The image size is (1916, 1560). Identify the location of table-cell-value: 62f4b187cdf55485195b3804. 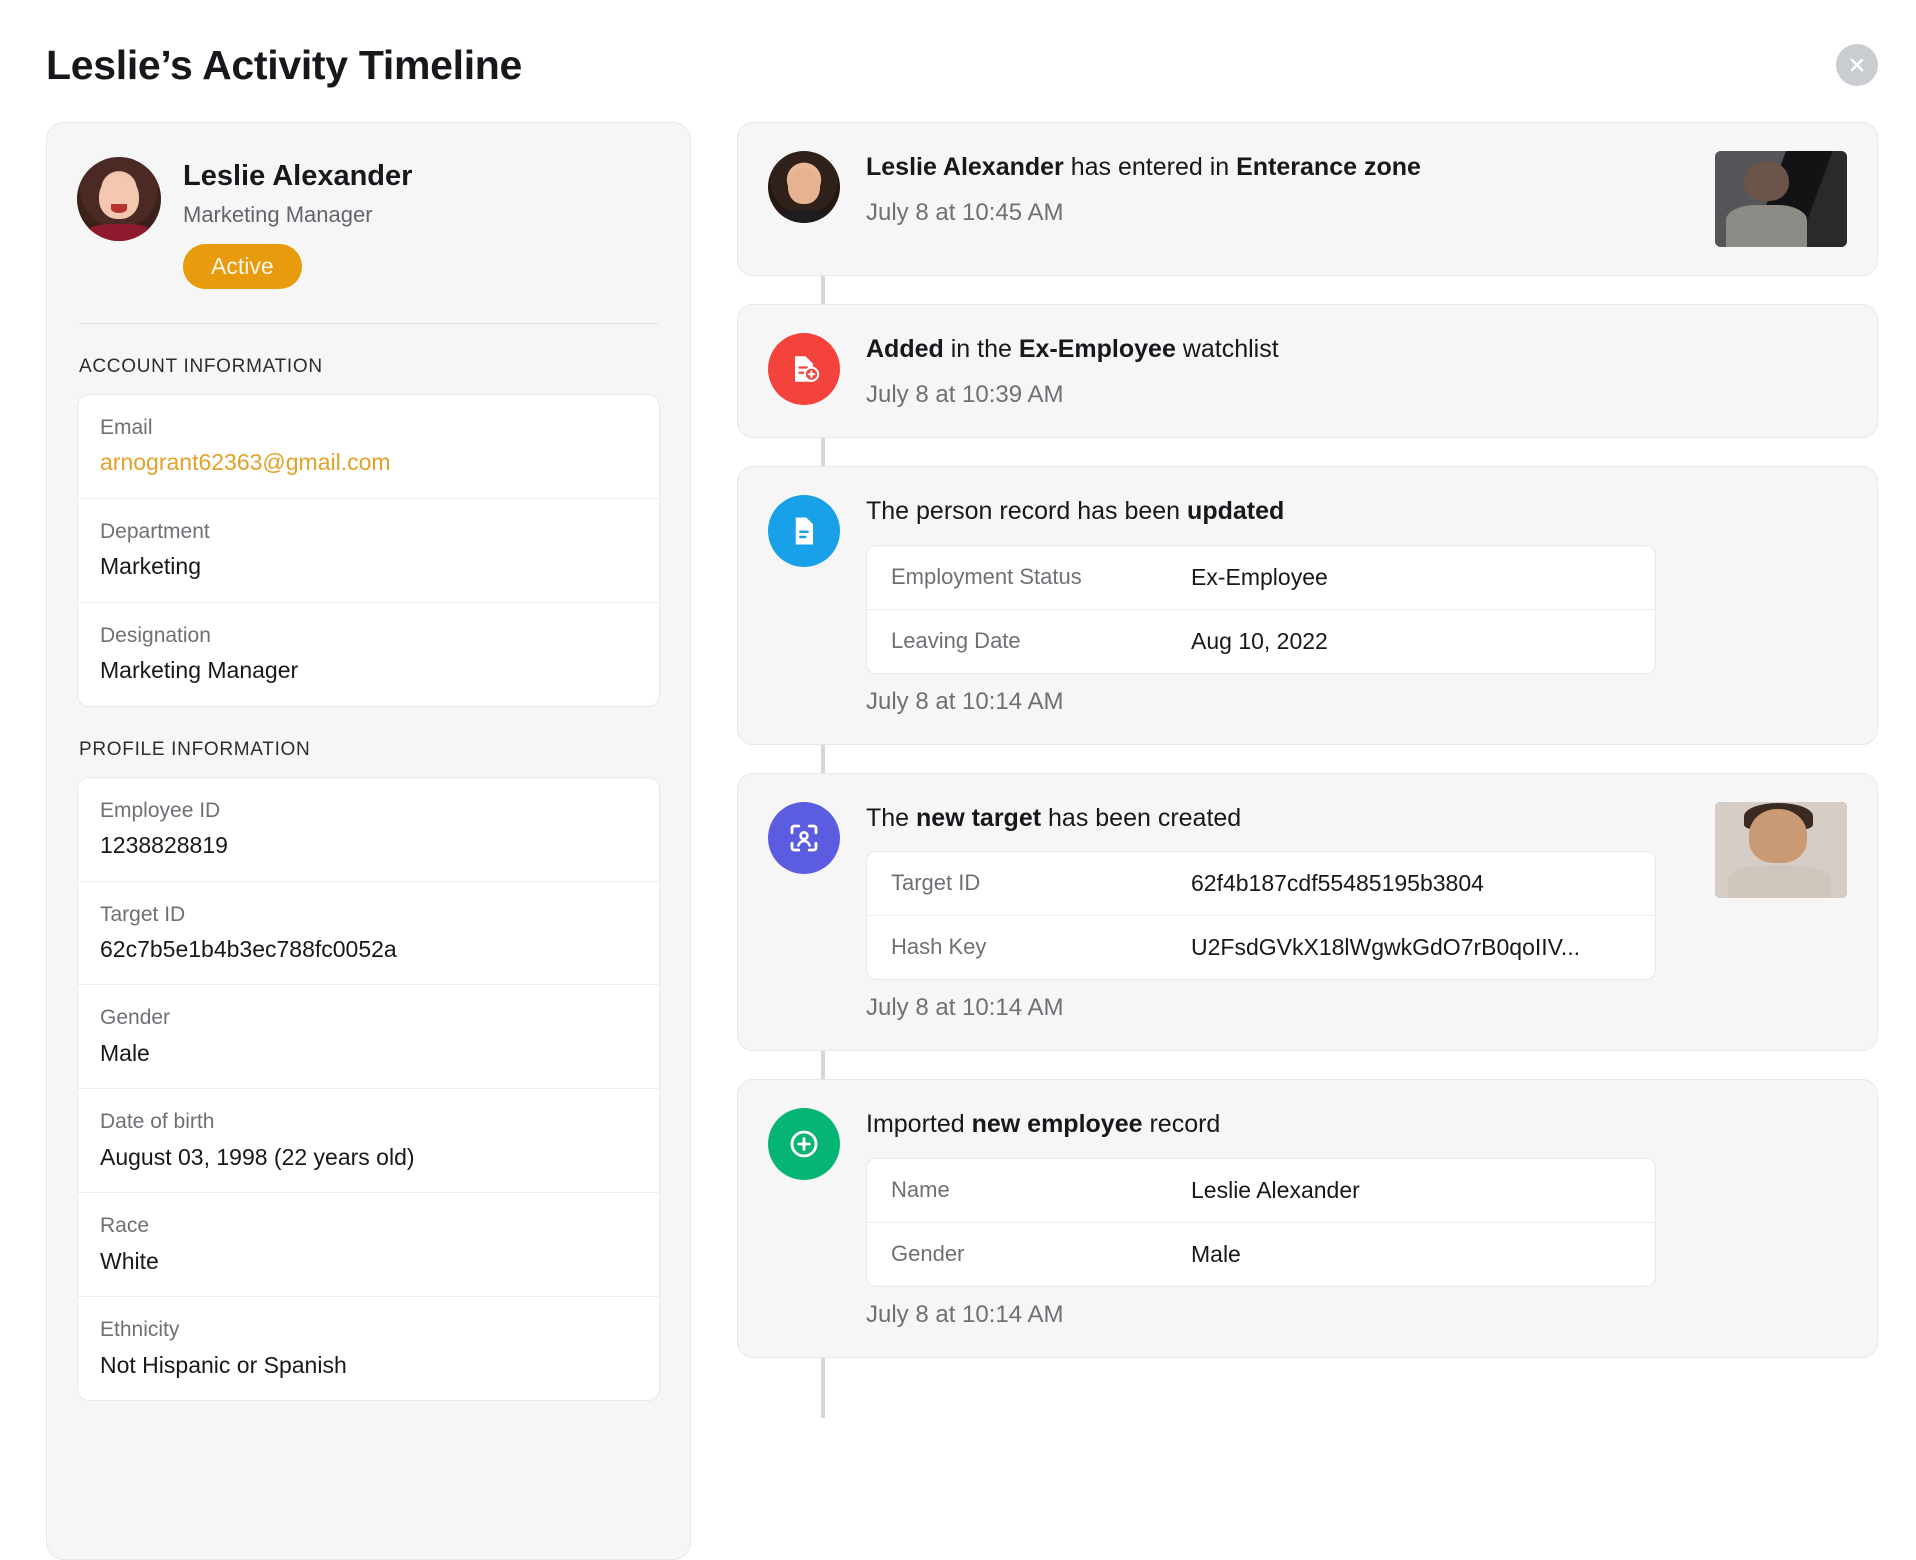
(1337, 883).